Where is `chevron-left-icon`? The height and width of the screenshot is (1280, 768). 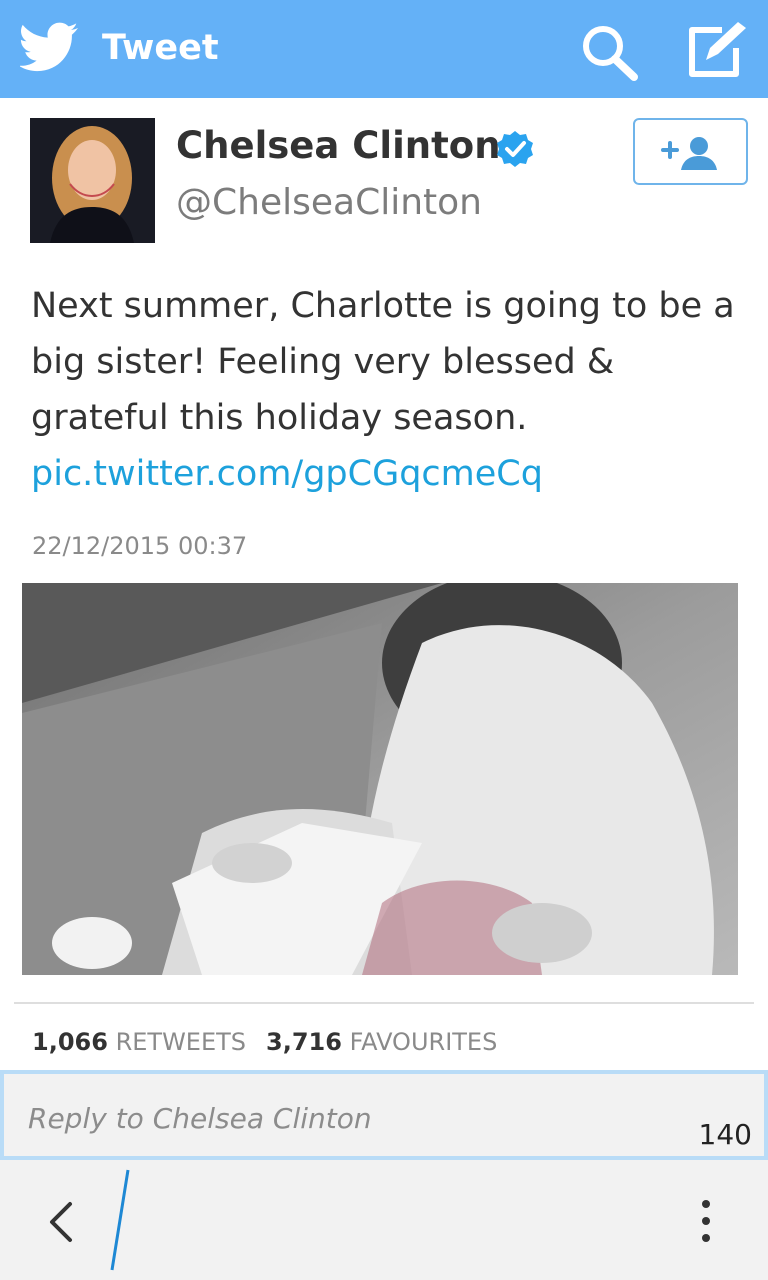 chevron-left-icon is located at coordinates (61, 1222).